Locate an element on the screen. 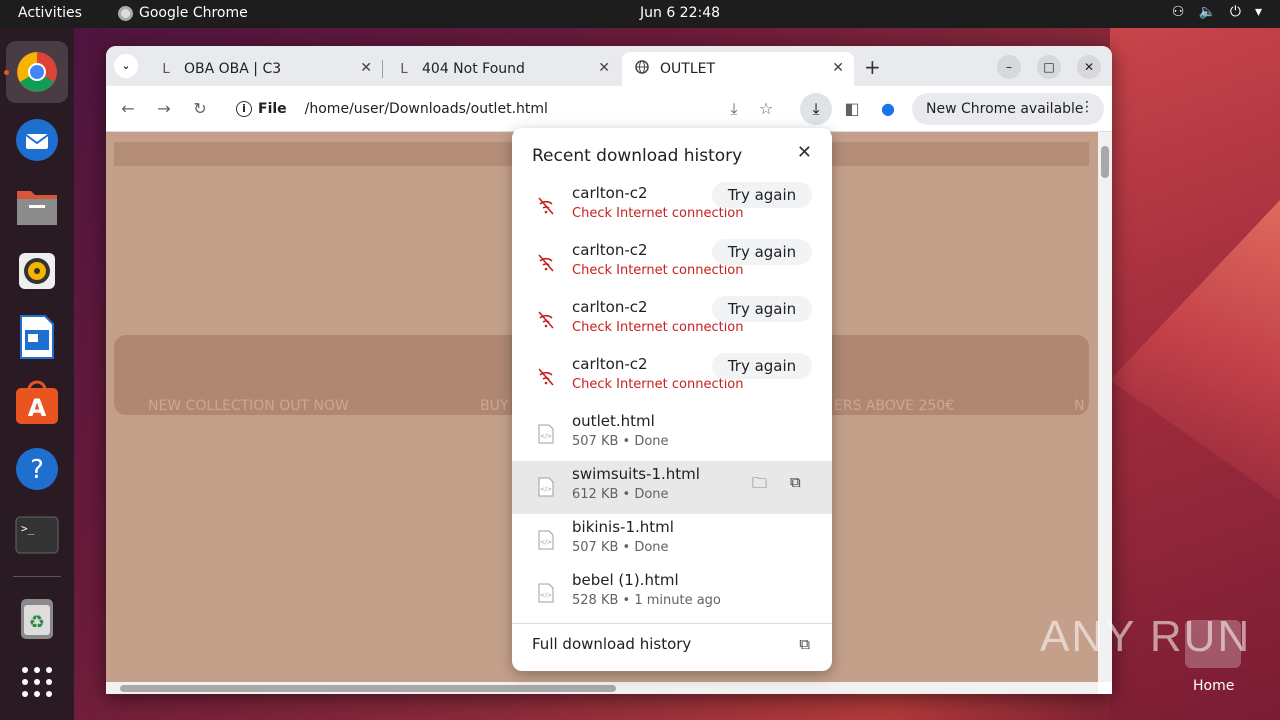 This screenshot has width=1280, height=720. close-window-button: ✕ is located at coordinates (1089, 67).